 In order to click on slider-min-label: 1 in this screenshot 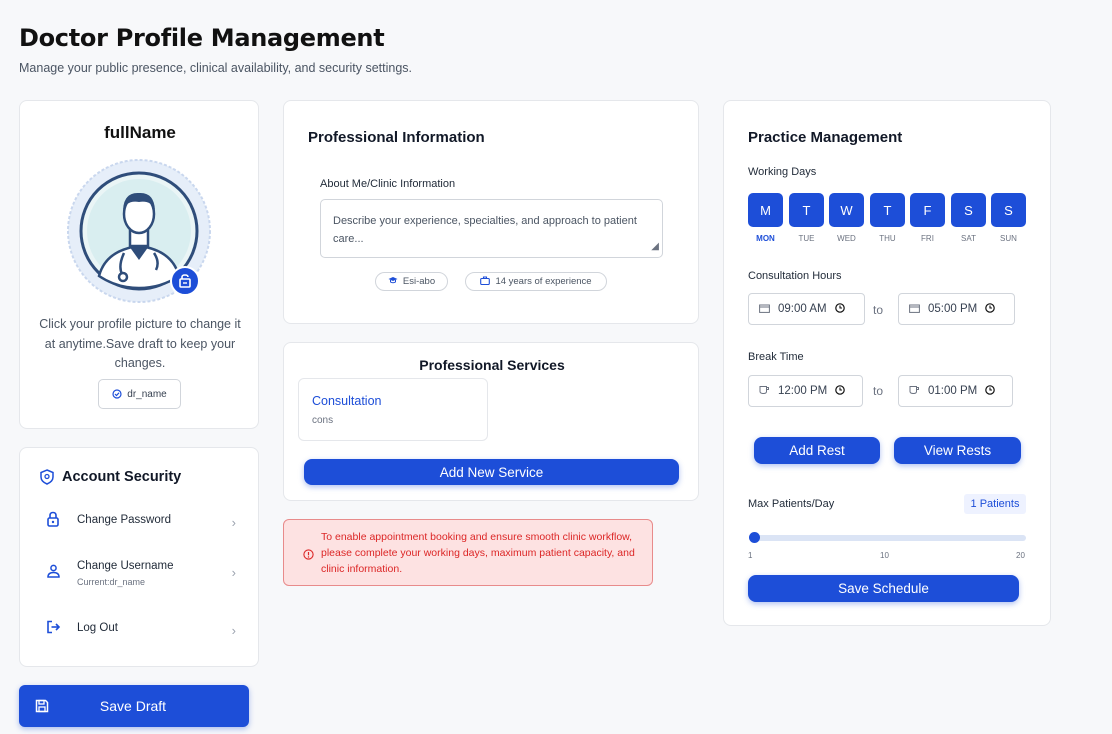, I will do `click(750, 555)`.